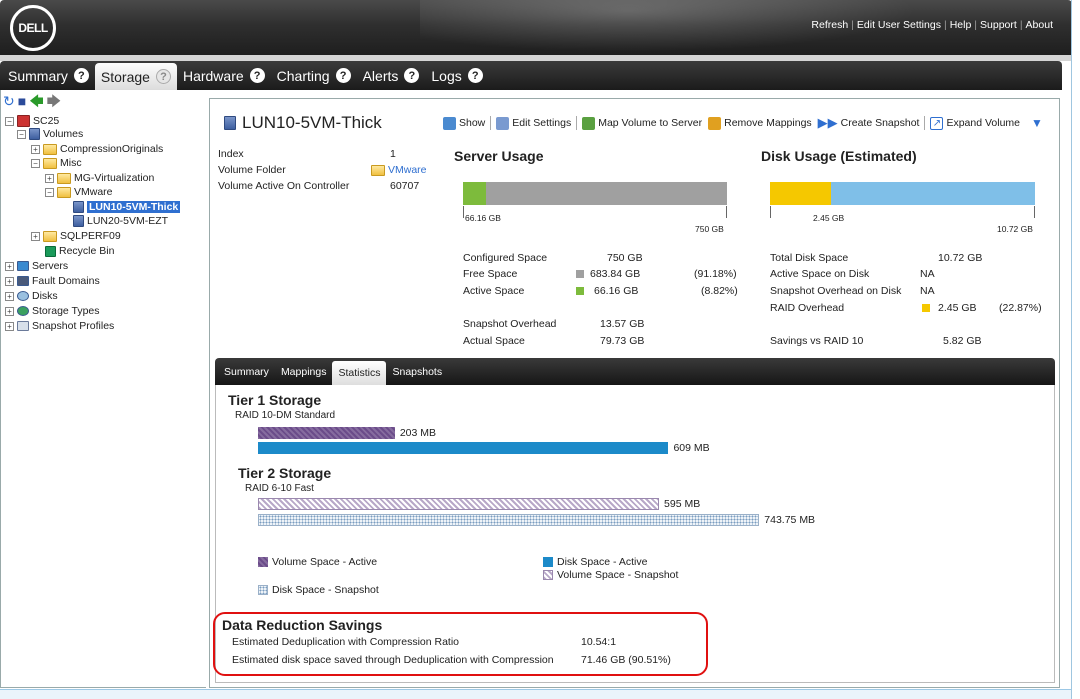 Image resolution: width=1080 pixels, height=699 pixels. Describe the element at coordinates (589, 123) in the screenshot. I see `map-volume-icon` at that location.